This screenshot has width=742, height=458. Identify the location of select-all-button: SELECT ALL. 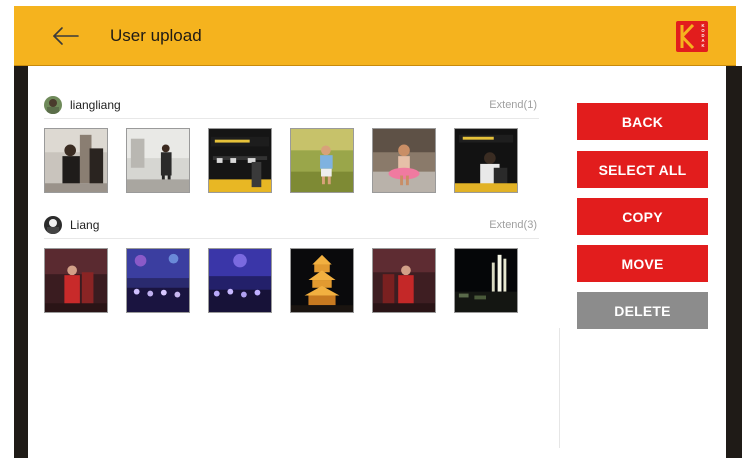
(642, 169).